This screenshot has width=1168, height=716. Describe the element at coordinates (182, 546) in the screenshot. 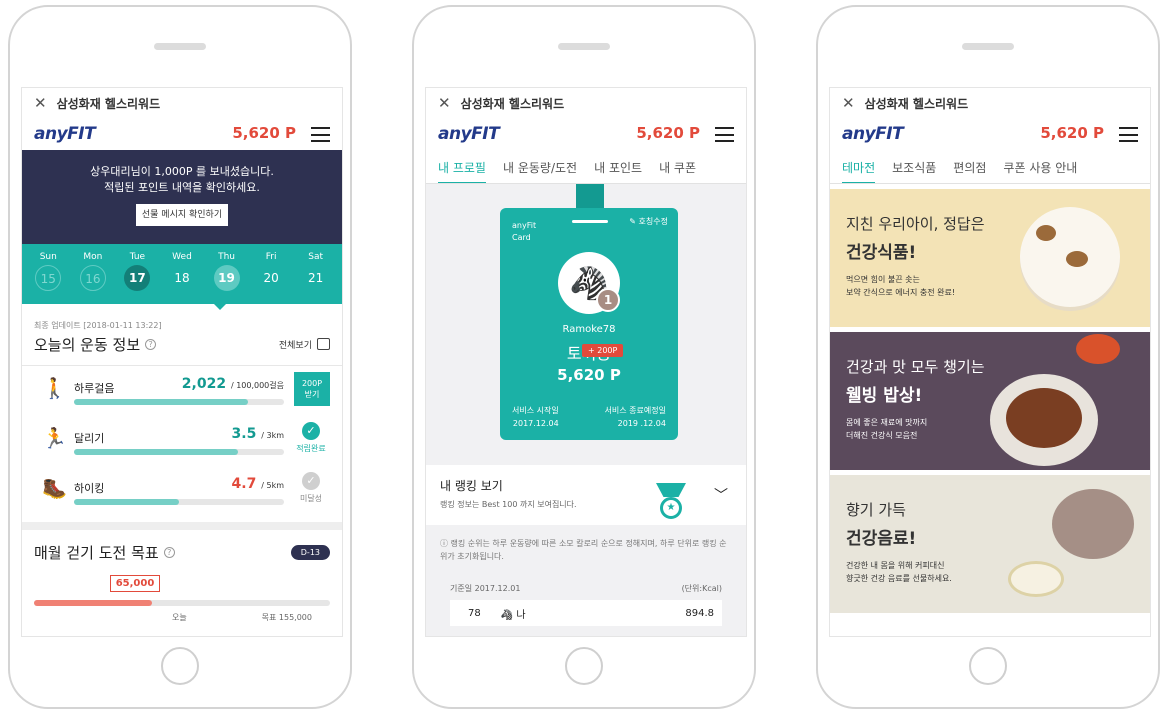

I see `monthly-challenge: 매월 걷기 도전 목표 ? D-13` at that location.